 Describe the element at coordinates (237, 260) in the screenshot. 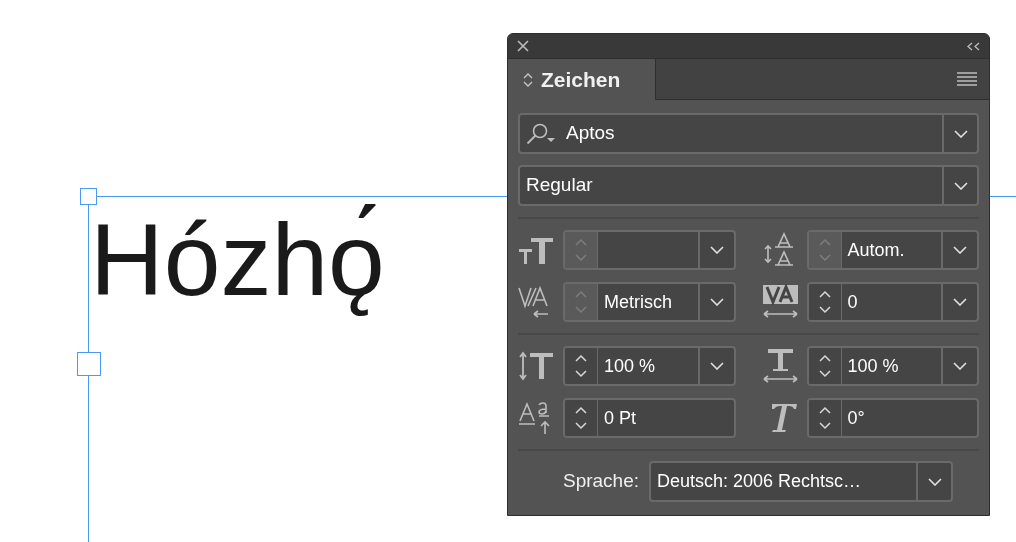

I see `canvas-text: Hózhǫ́` at that location.